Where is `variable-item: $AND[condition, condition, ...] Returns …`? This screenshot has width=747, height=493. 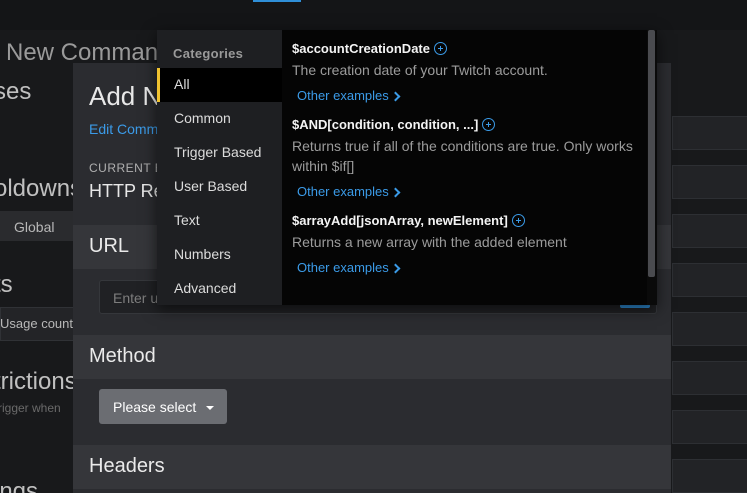 variable-item: $AND[condition, condition, ...] Returns … is located at coordinates (464, 157).